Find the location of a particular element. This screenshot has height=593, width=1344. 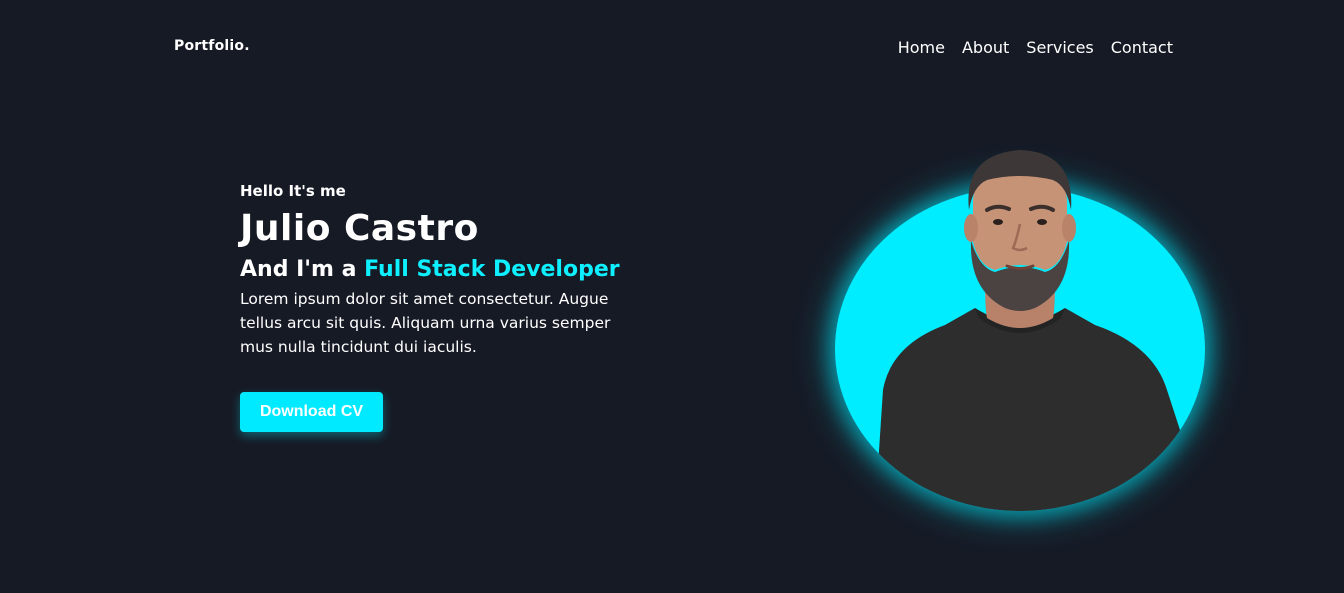

site-logo: Portfolio. is located at coordinates (212, 46).